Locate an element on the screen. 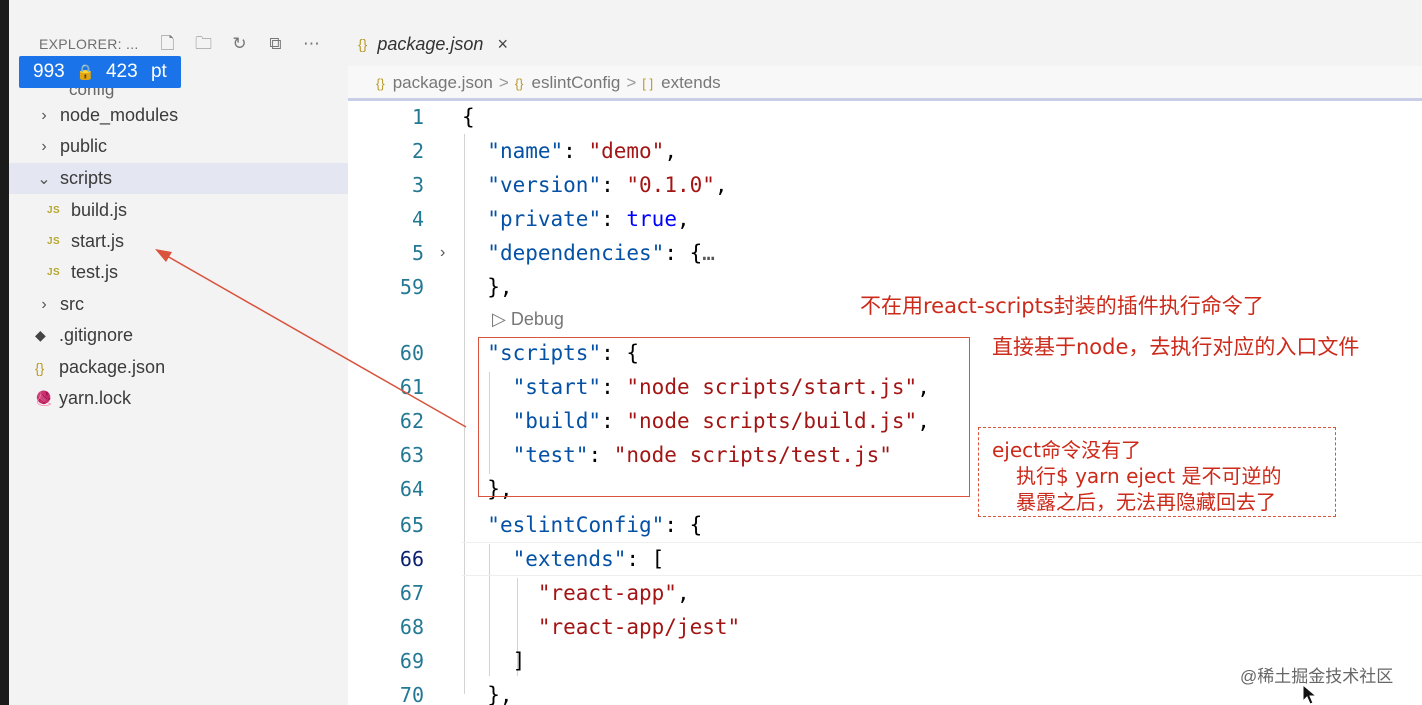 The width and height of the screenshot is (1422, 705). tree-item-label: scripts is located at coordinates (86, 178).